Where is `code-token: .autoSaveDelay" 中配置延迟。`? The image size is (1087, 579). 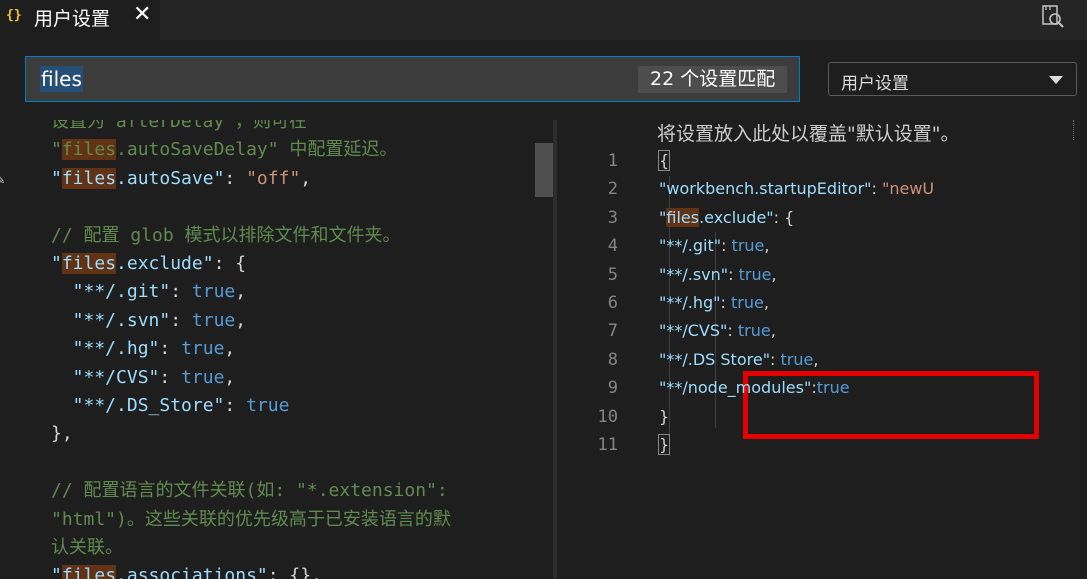 code-token: .autoSaveDelay" 中配置延迟。 is located at coordinates (257, 150).